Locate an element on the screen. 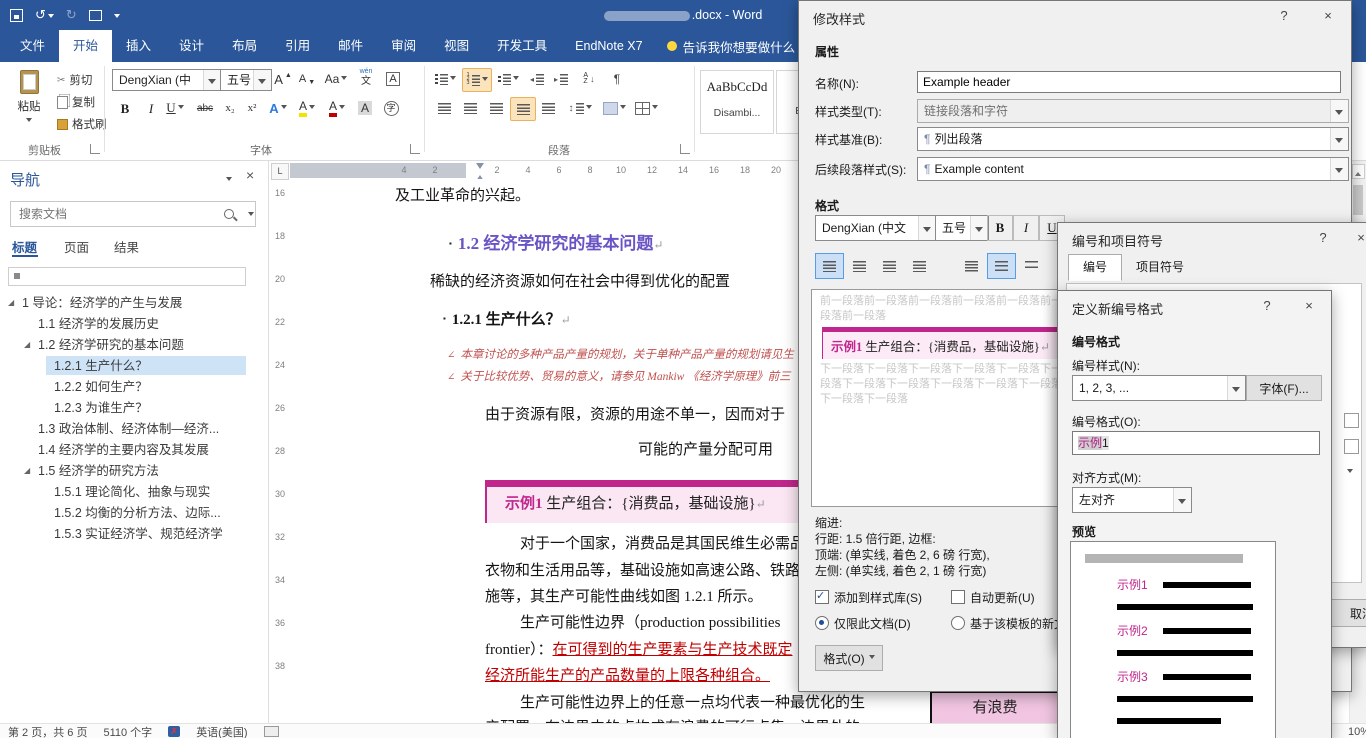 This screenshot has height=738, width=1366. tab-design: 设计 is located at coordinates (191, 46).